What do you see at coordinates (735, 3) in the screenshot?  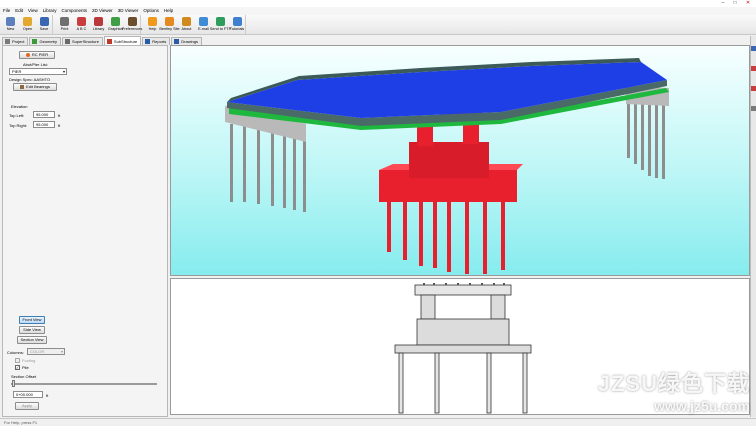 I see `maximize-button: □` at bounding box center [735, 3].